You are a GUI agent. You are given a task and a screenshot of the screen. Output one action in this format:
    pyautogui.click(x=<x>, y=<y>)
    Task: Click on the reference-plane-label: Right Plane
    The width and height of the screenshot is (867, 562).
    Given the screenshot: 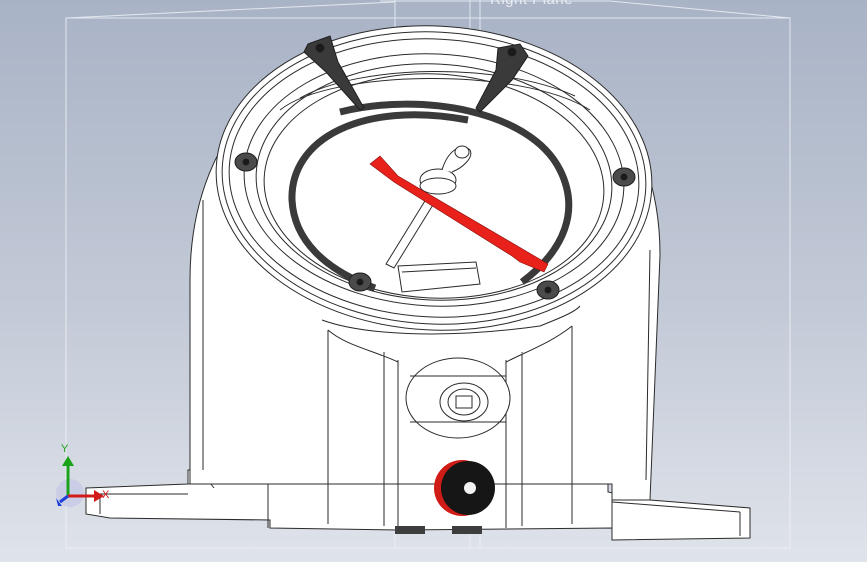 What is the action you would take?
    pyautogui.click(x=531, y=4)
    